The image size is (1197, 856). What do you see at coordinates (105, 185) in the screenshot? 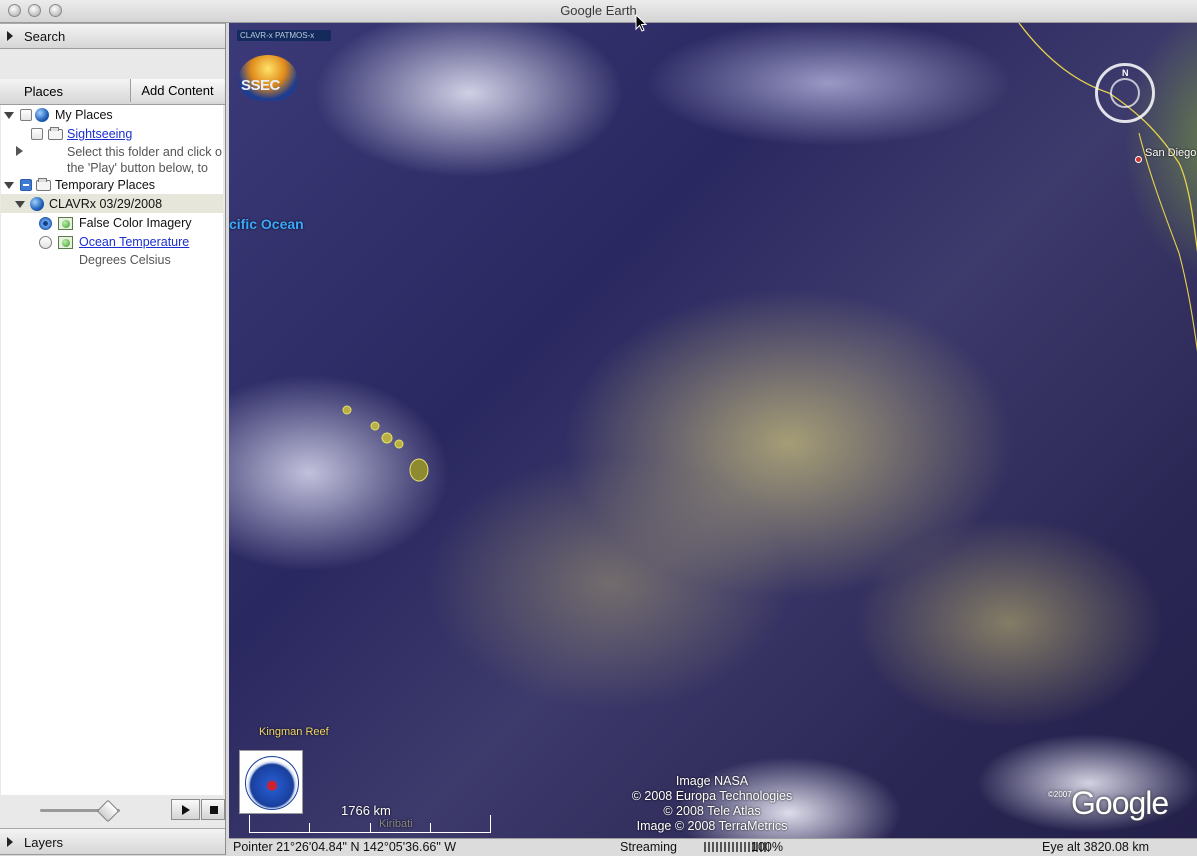
I see `temporary-places-label: Temporary Places` at bounding box center [105, 185].